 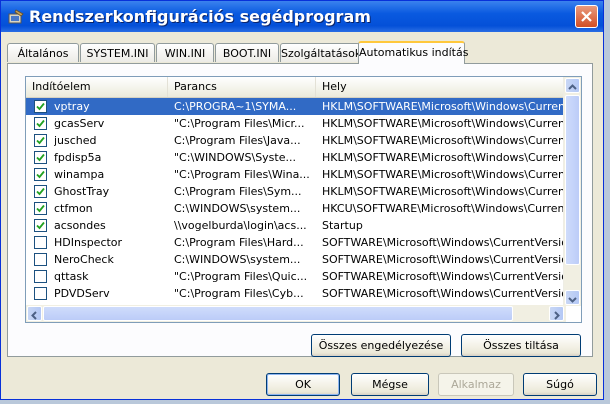 What do you see at coordinates (79, 174) in the screenshot?
I see `startup-item-name: winampa` at bounding box center [79, 174].